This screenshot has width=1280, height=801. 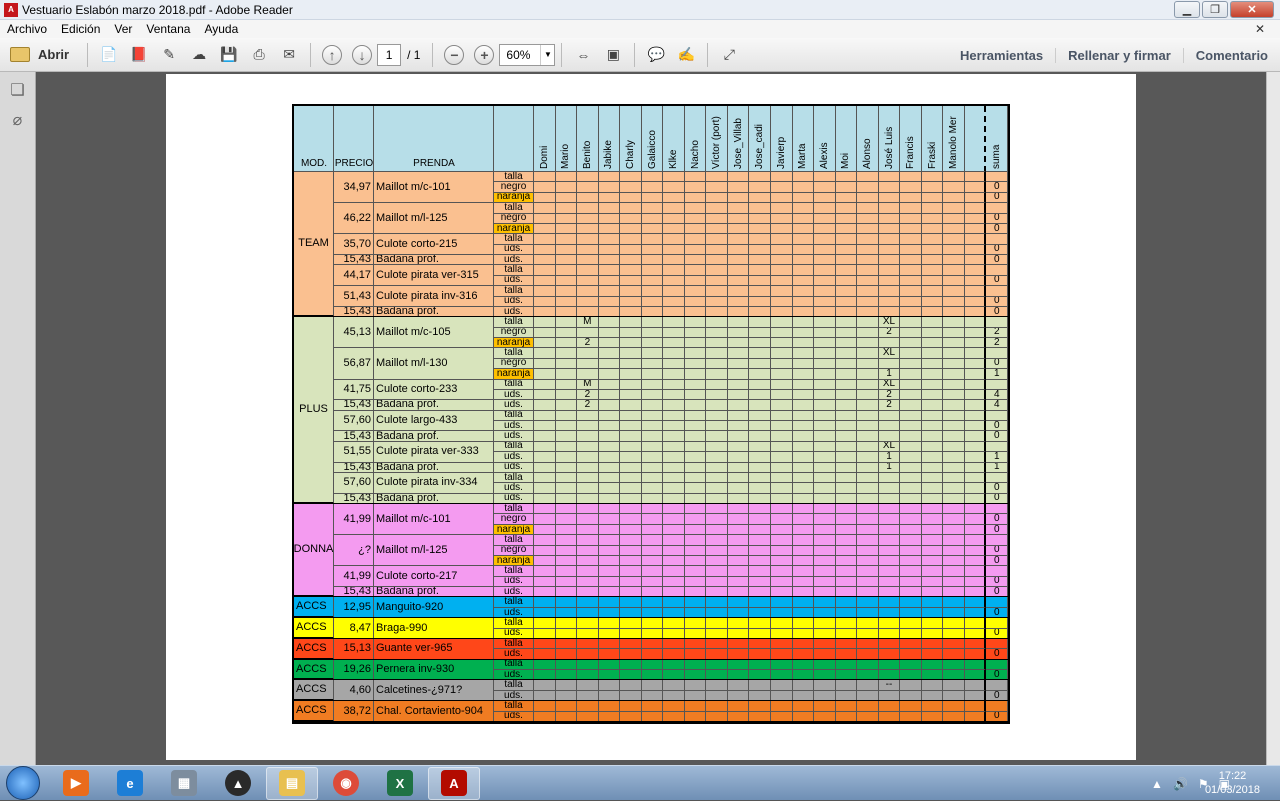 What do you see at coordinates (889, 457) in the screenshot?
I see `order-cell: 1` at bounding box center [889, 457].